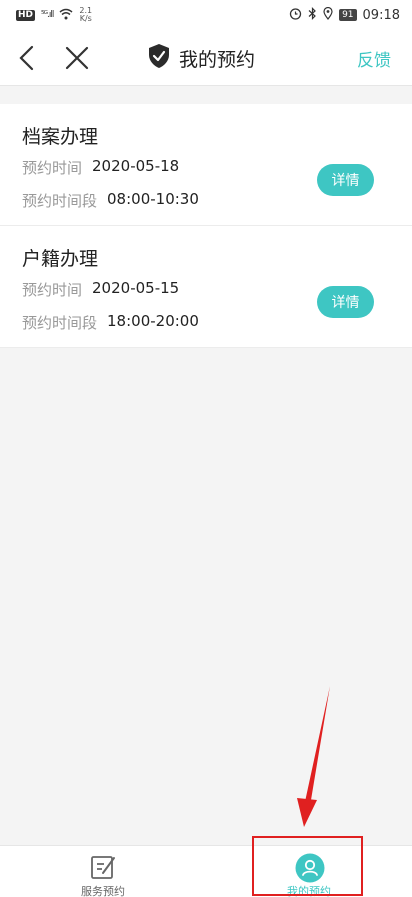  Describe the element at coordinates (77, 58) in the screenshot. I see `close-icon` at that location.